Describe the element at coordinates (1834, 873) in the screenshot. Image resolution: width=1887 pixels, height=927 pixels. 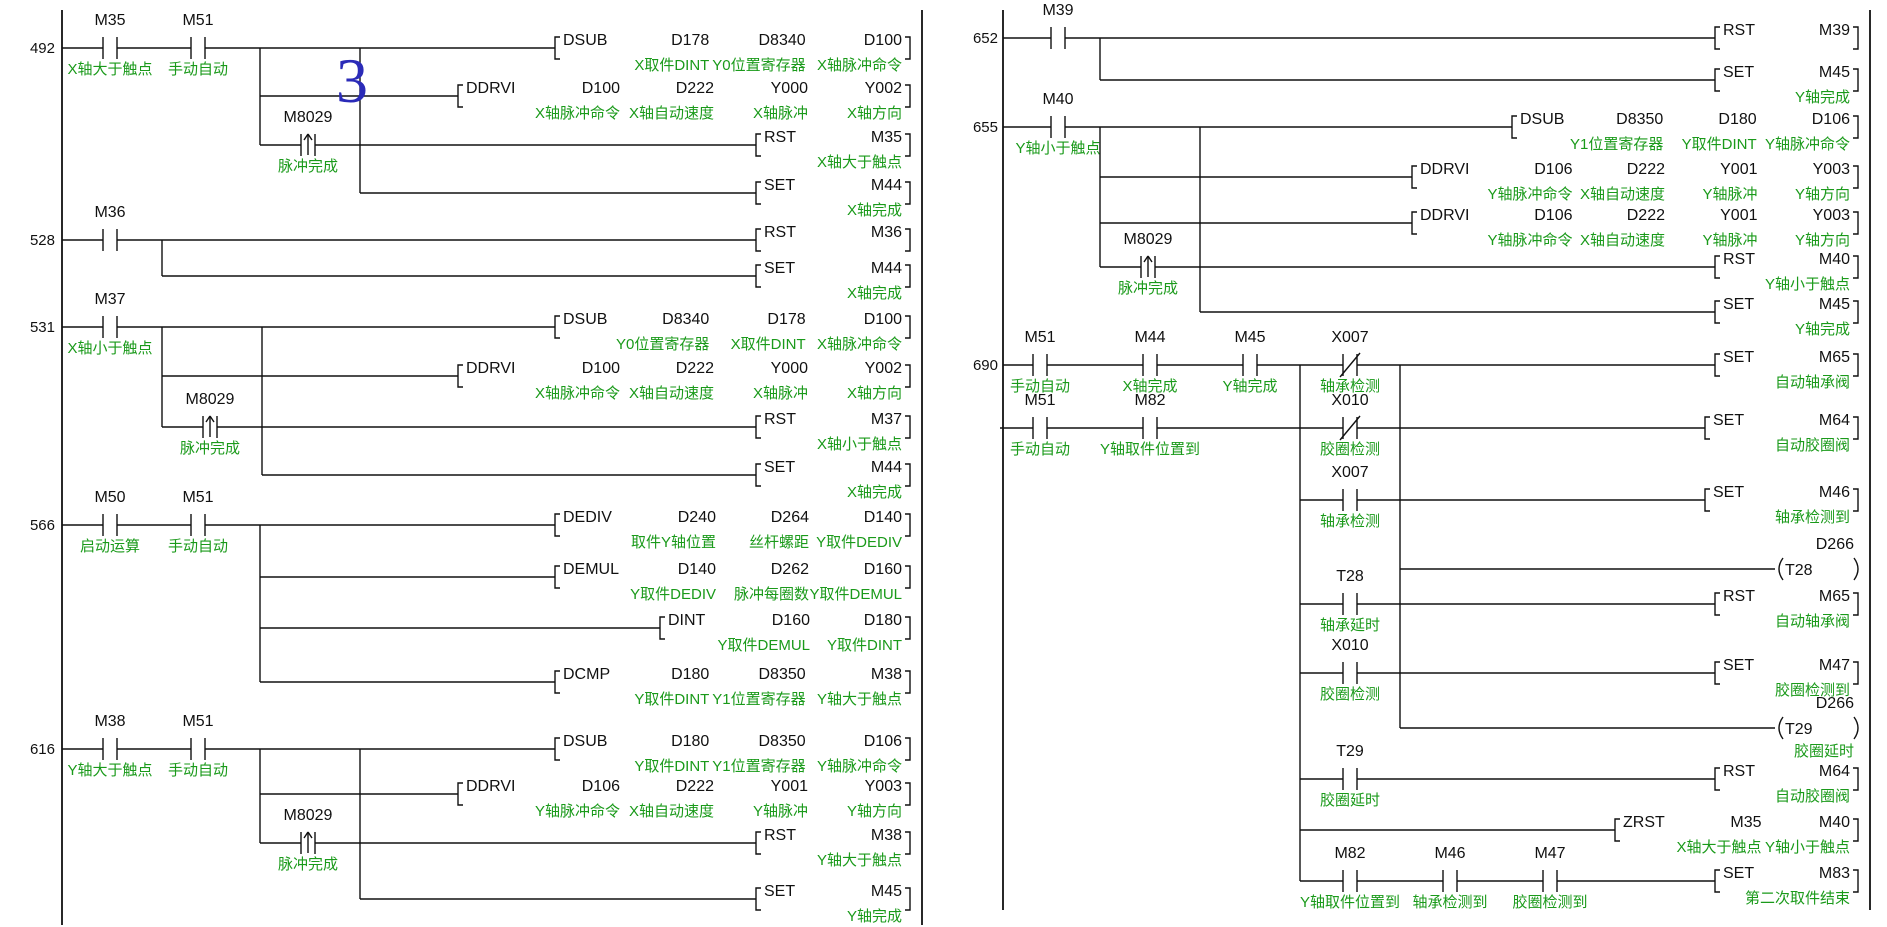
I see `instruction-operand: M83` at that location.